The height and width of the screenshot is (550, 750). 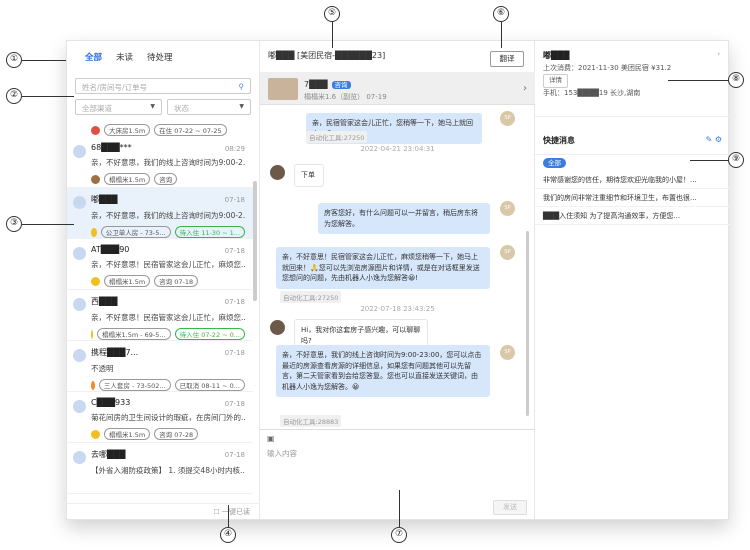 I want to click on callout-2: ②, so click(x=14, y=96).